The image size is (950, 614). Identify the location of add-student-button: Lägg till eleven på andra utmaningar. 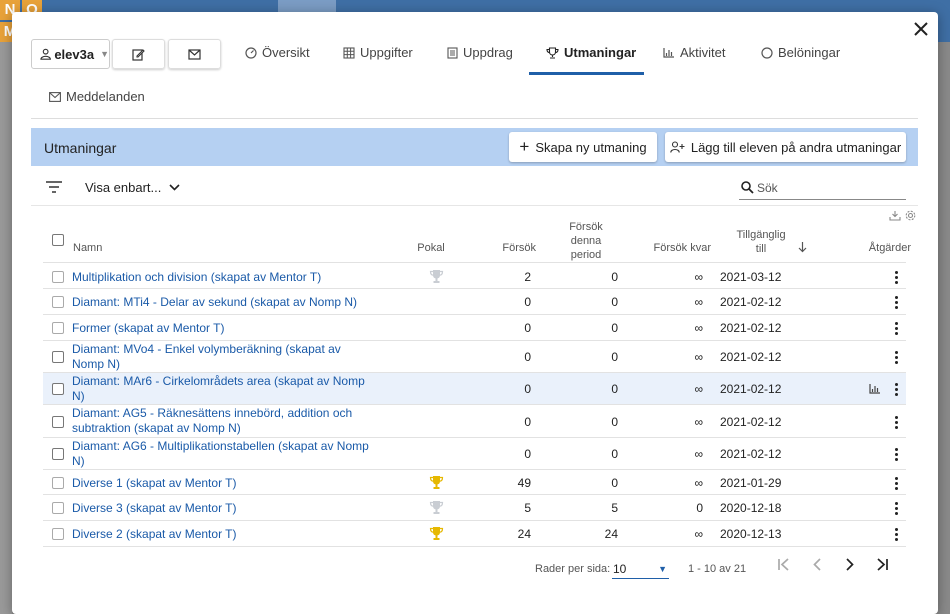
(785, 147).